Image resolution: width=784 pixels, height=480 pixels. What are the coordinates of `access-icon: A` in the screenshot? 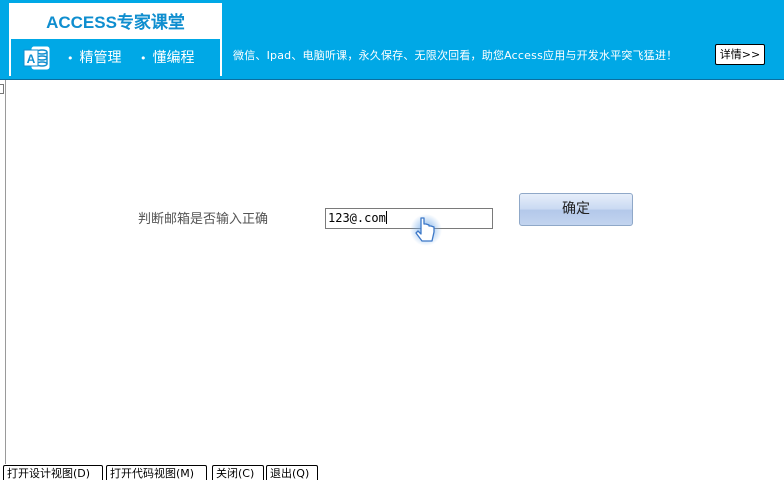 It's located at (36, 58).